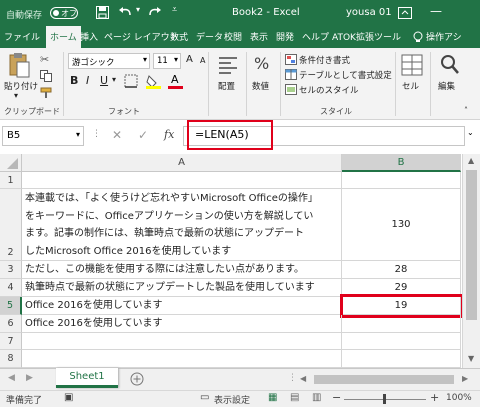 Image resolution: width=480 pixels, height=407 pixels. What do you see at coordinates (131, 81) in the screenshot?
I see `borders-icon` at bounding box center [131, 81].